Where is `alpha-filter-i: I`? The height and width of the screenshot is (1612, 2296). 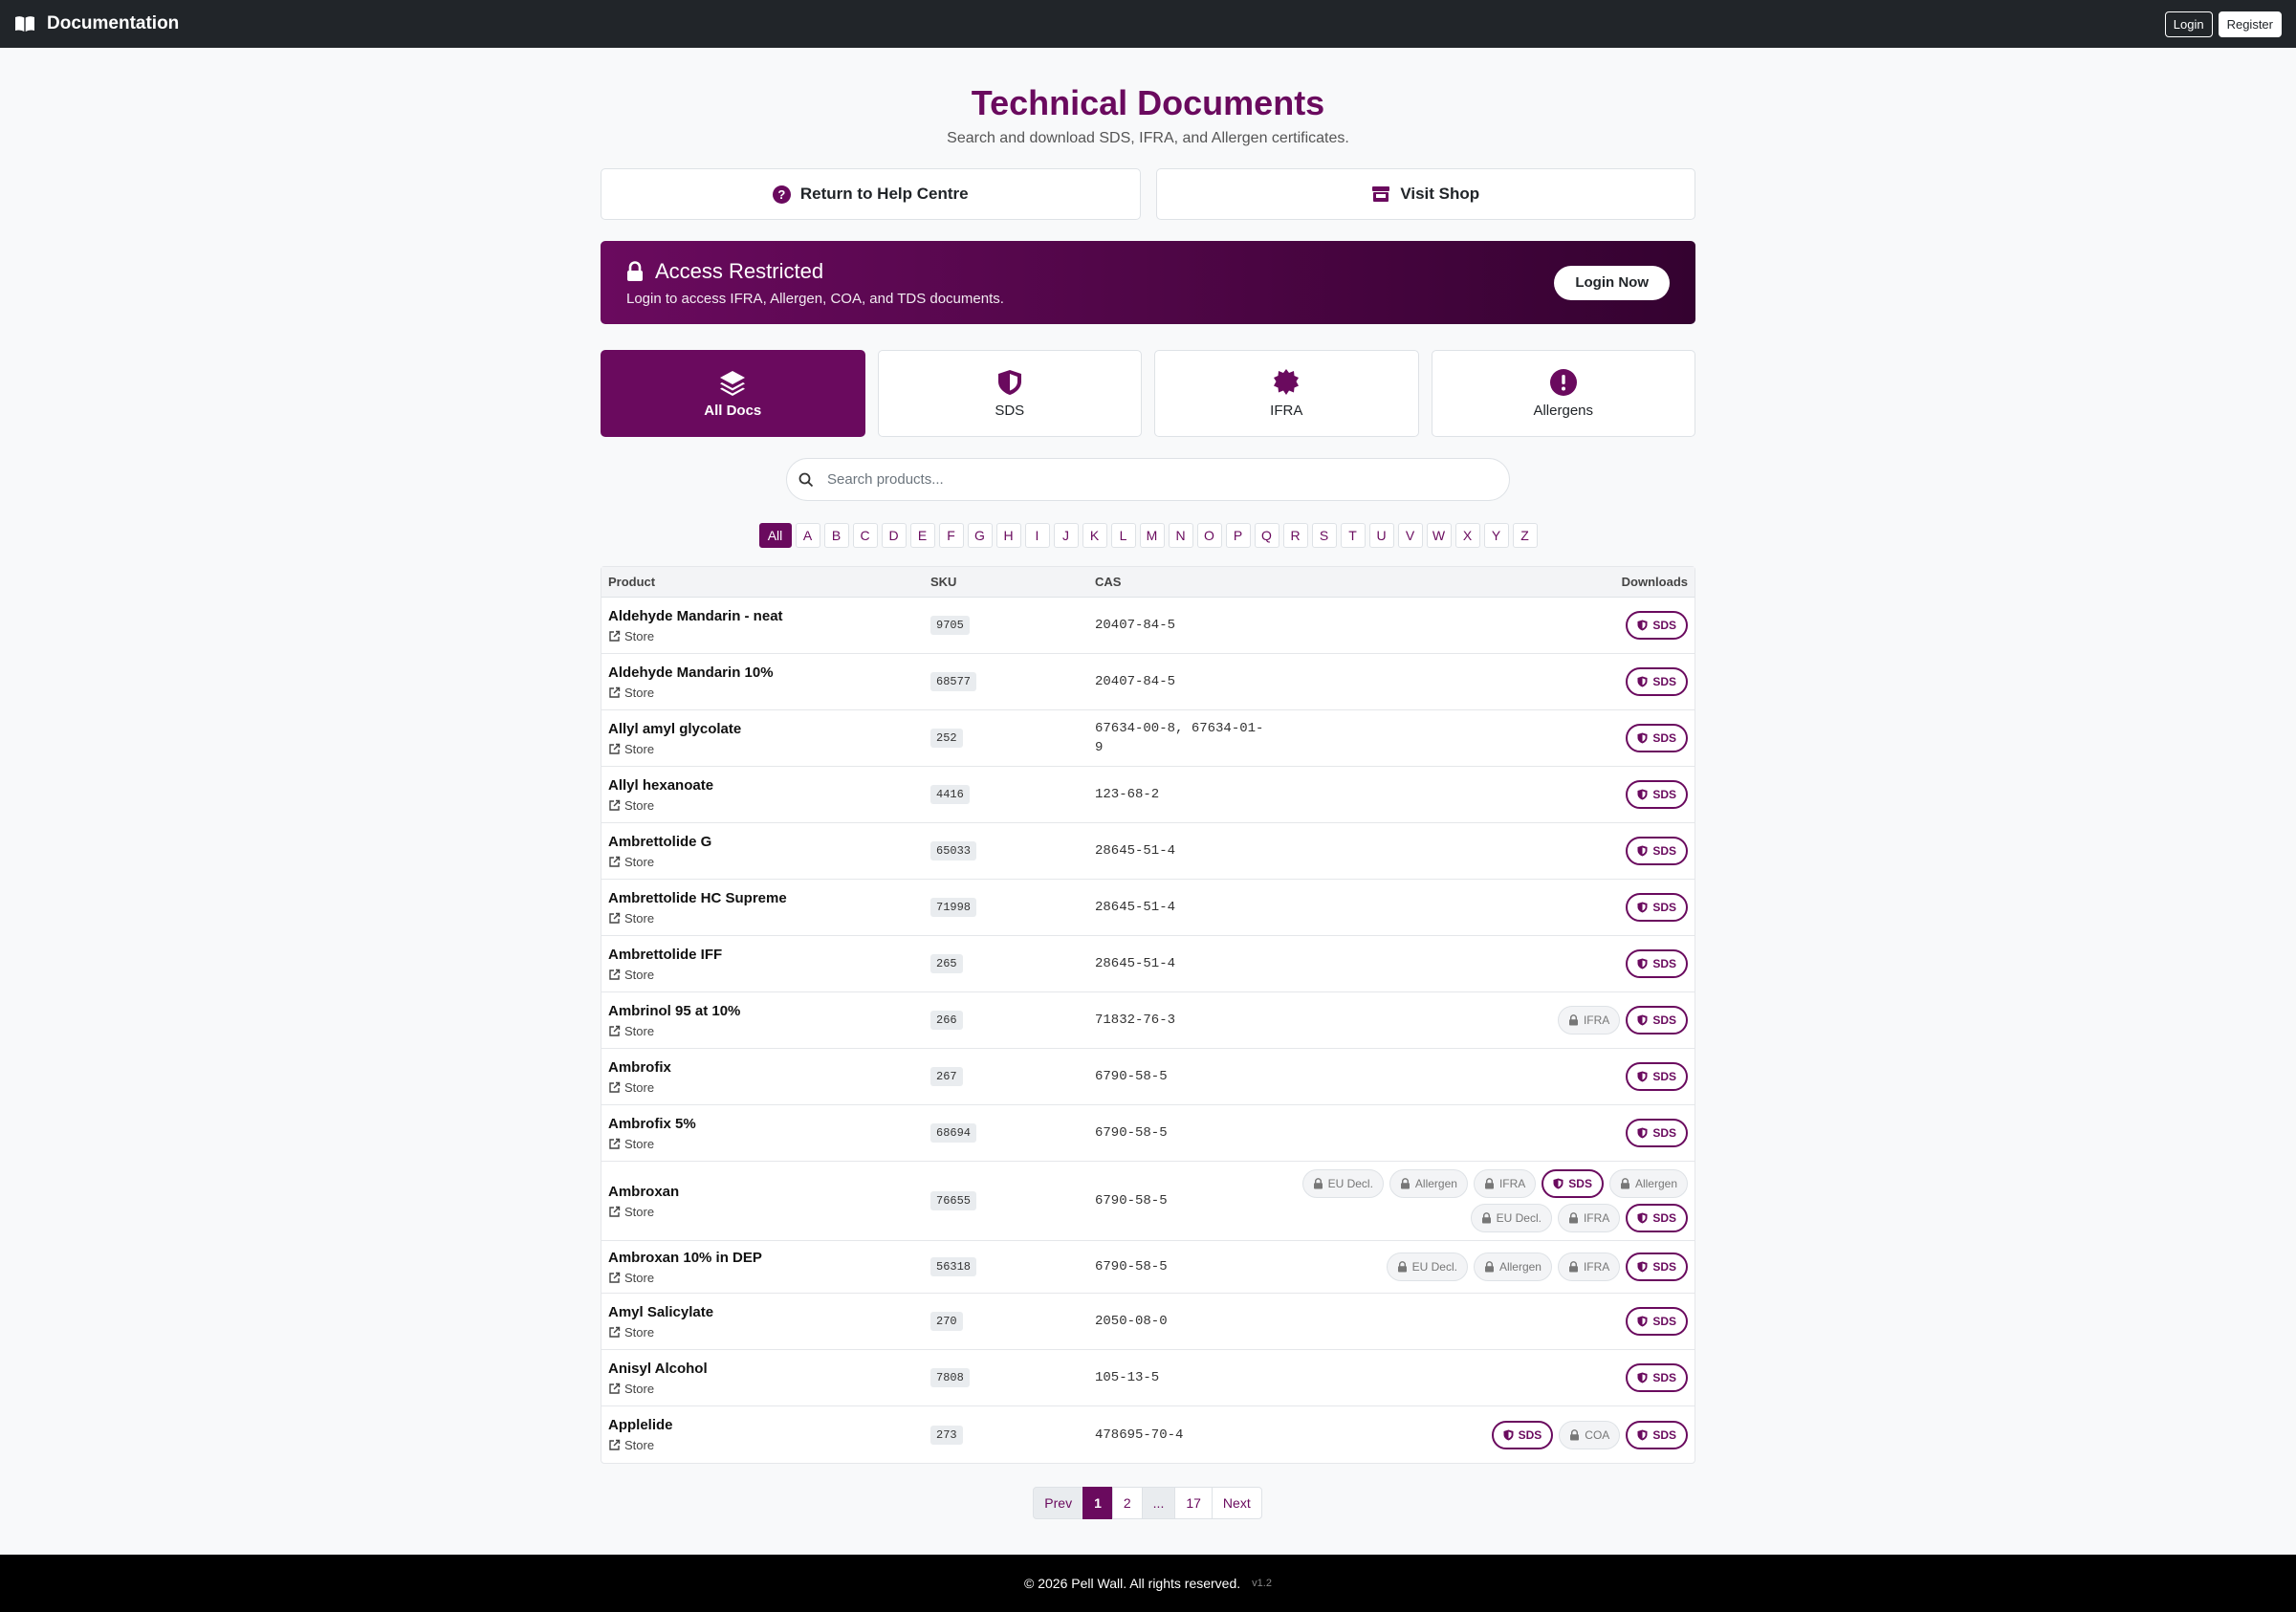
alpha-filter-i: I is located at coordinates (1037, 535).